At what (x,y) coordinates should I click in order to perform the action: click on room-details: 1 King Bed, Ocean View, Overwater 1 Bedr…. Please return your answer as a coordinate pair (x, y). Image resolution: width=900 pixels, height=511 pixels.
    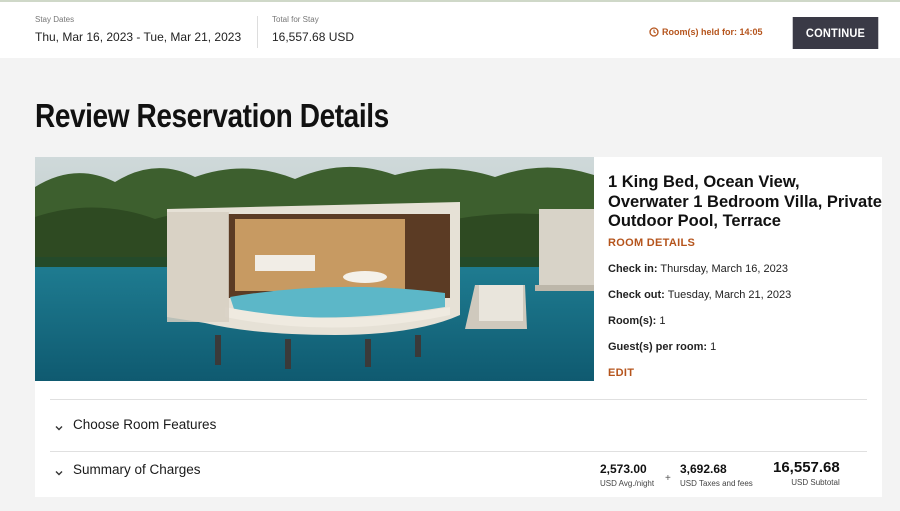
    Looking at the image, I should click on (745, 276).